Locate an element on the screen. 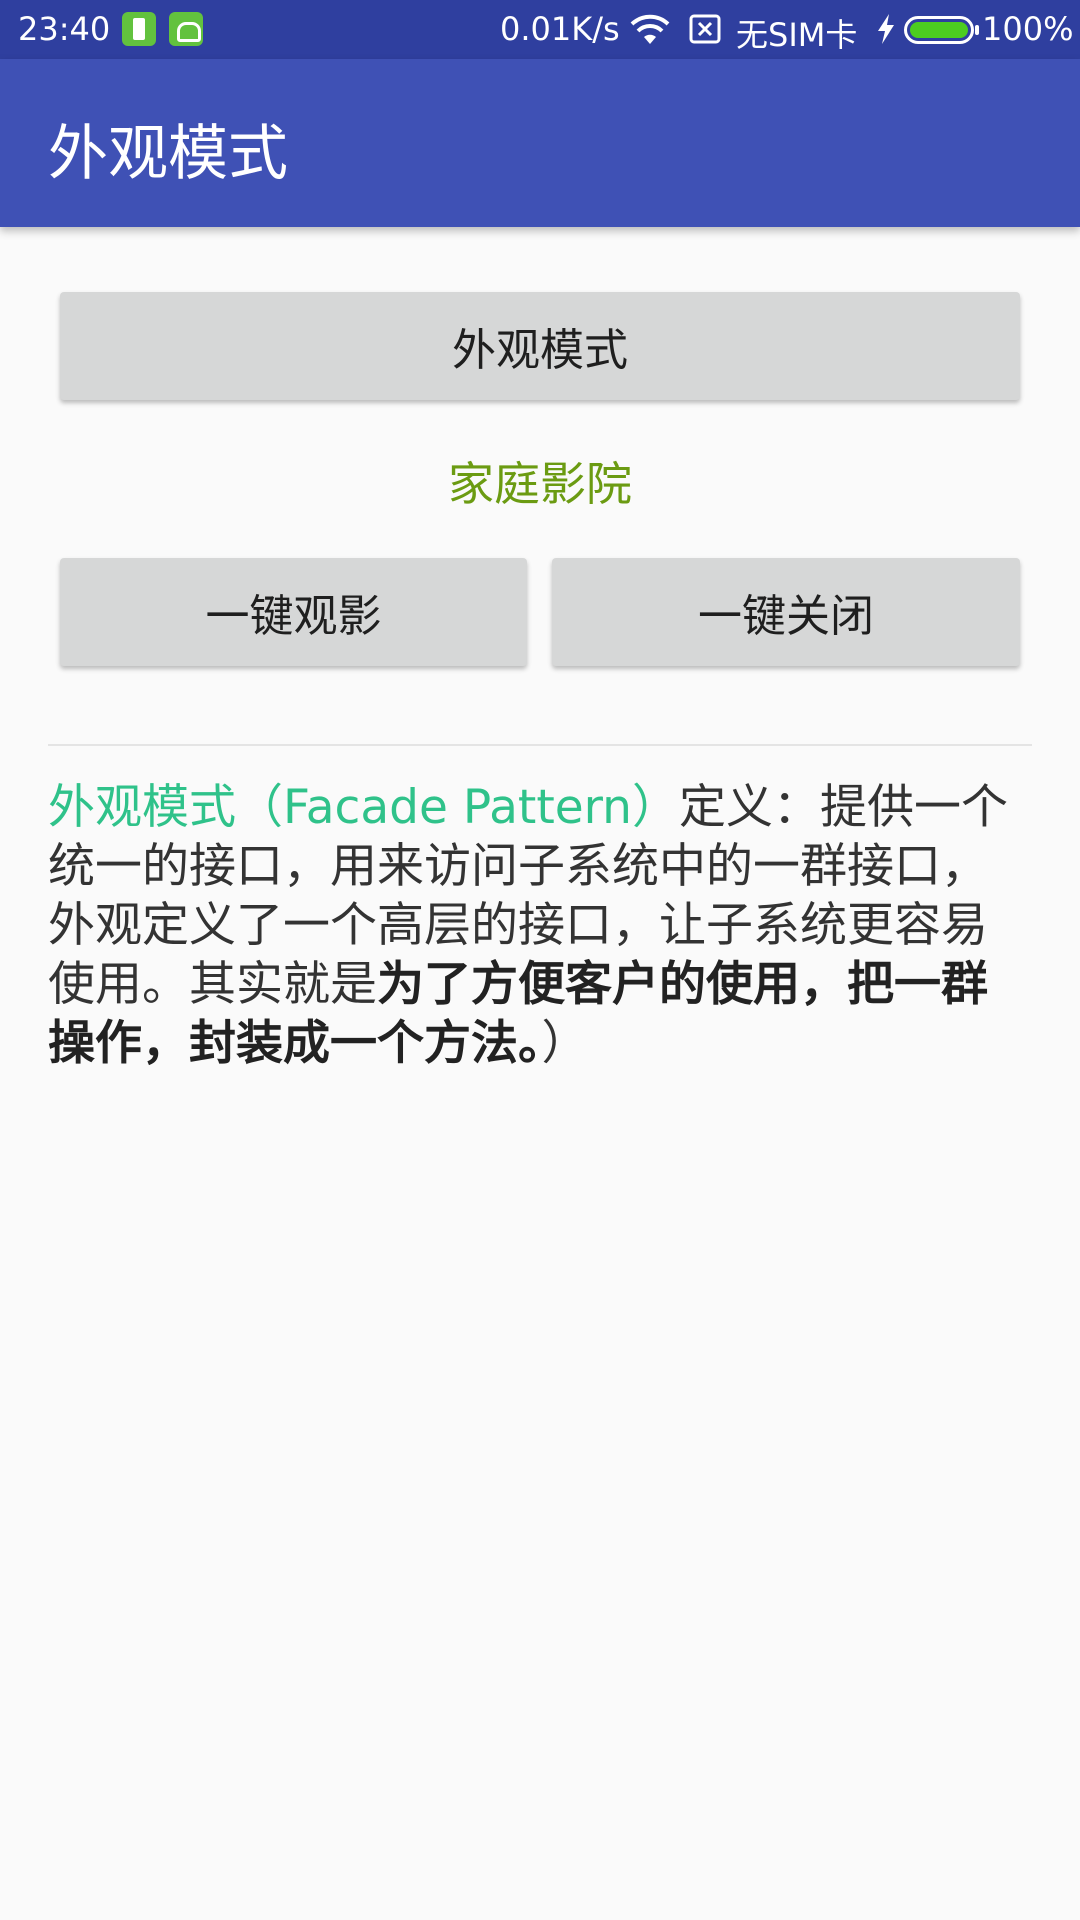 The image size is (1080, 1920). battery-fill is located at coordinates (939, 30).